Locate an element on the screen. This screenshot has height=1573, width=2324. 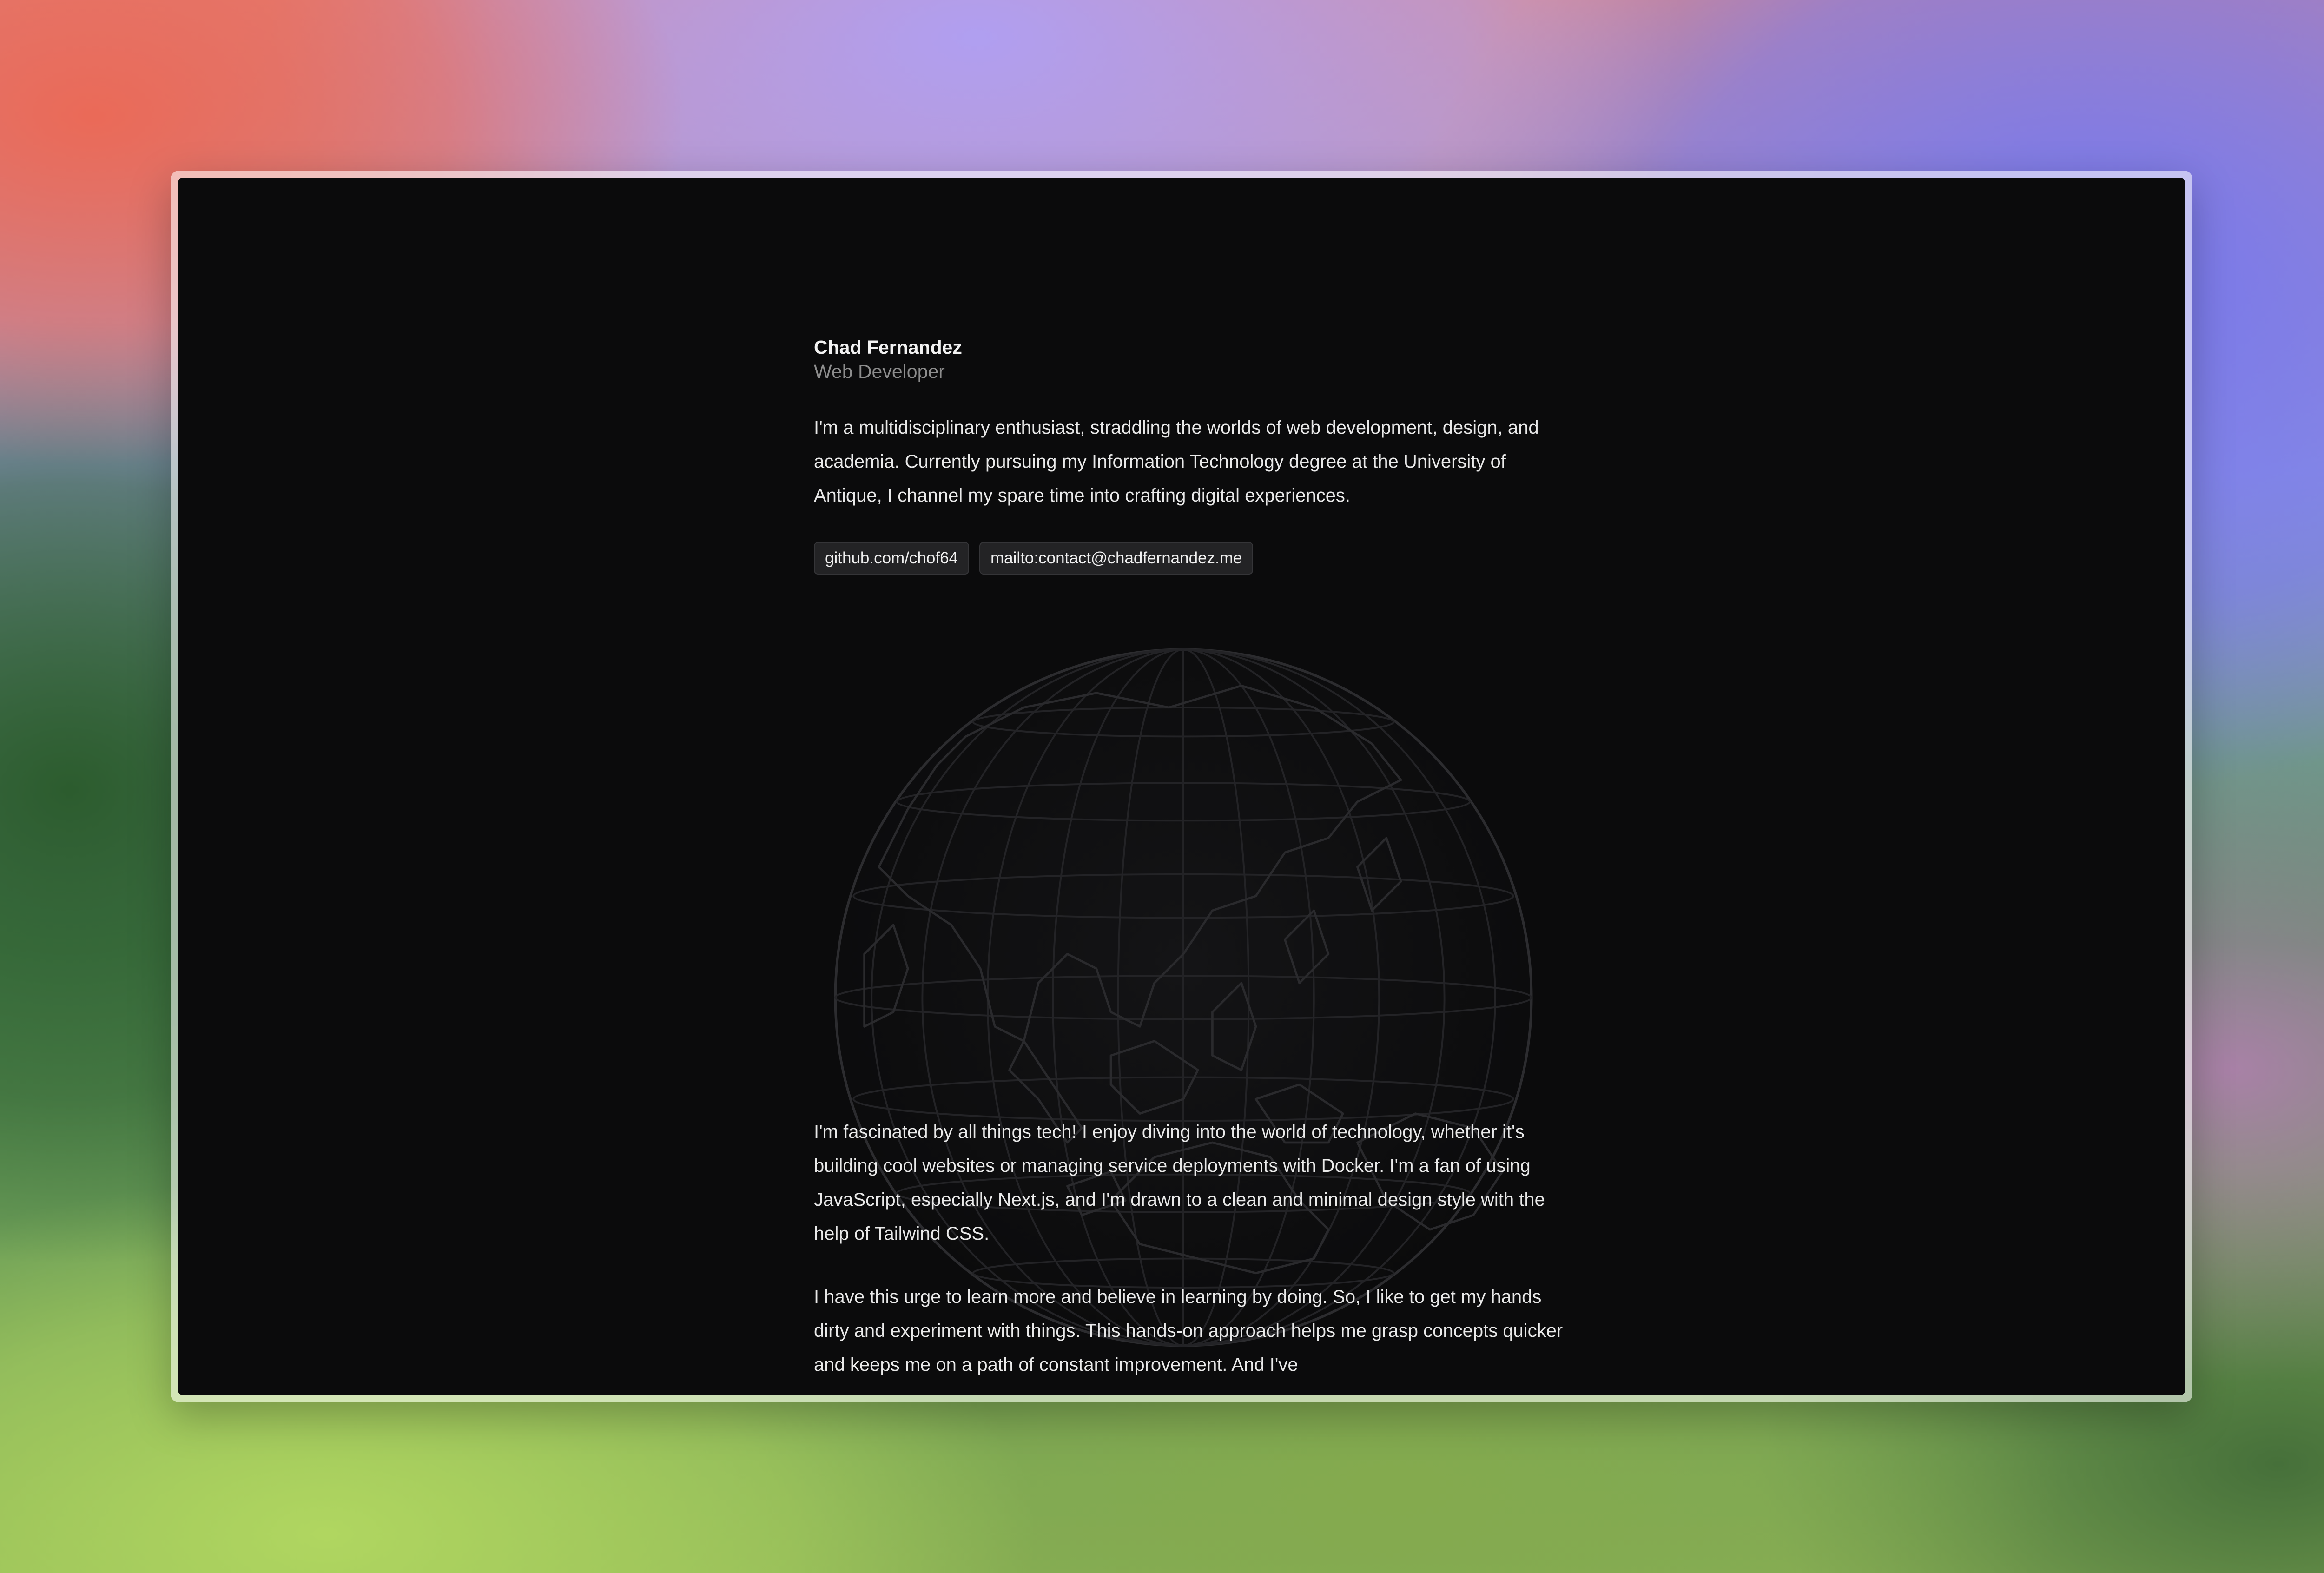
email-link: mailto:contact@chadfernandez.me is located at coordinates (1116, 558).